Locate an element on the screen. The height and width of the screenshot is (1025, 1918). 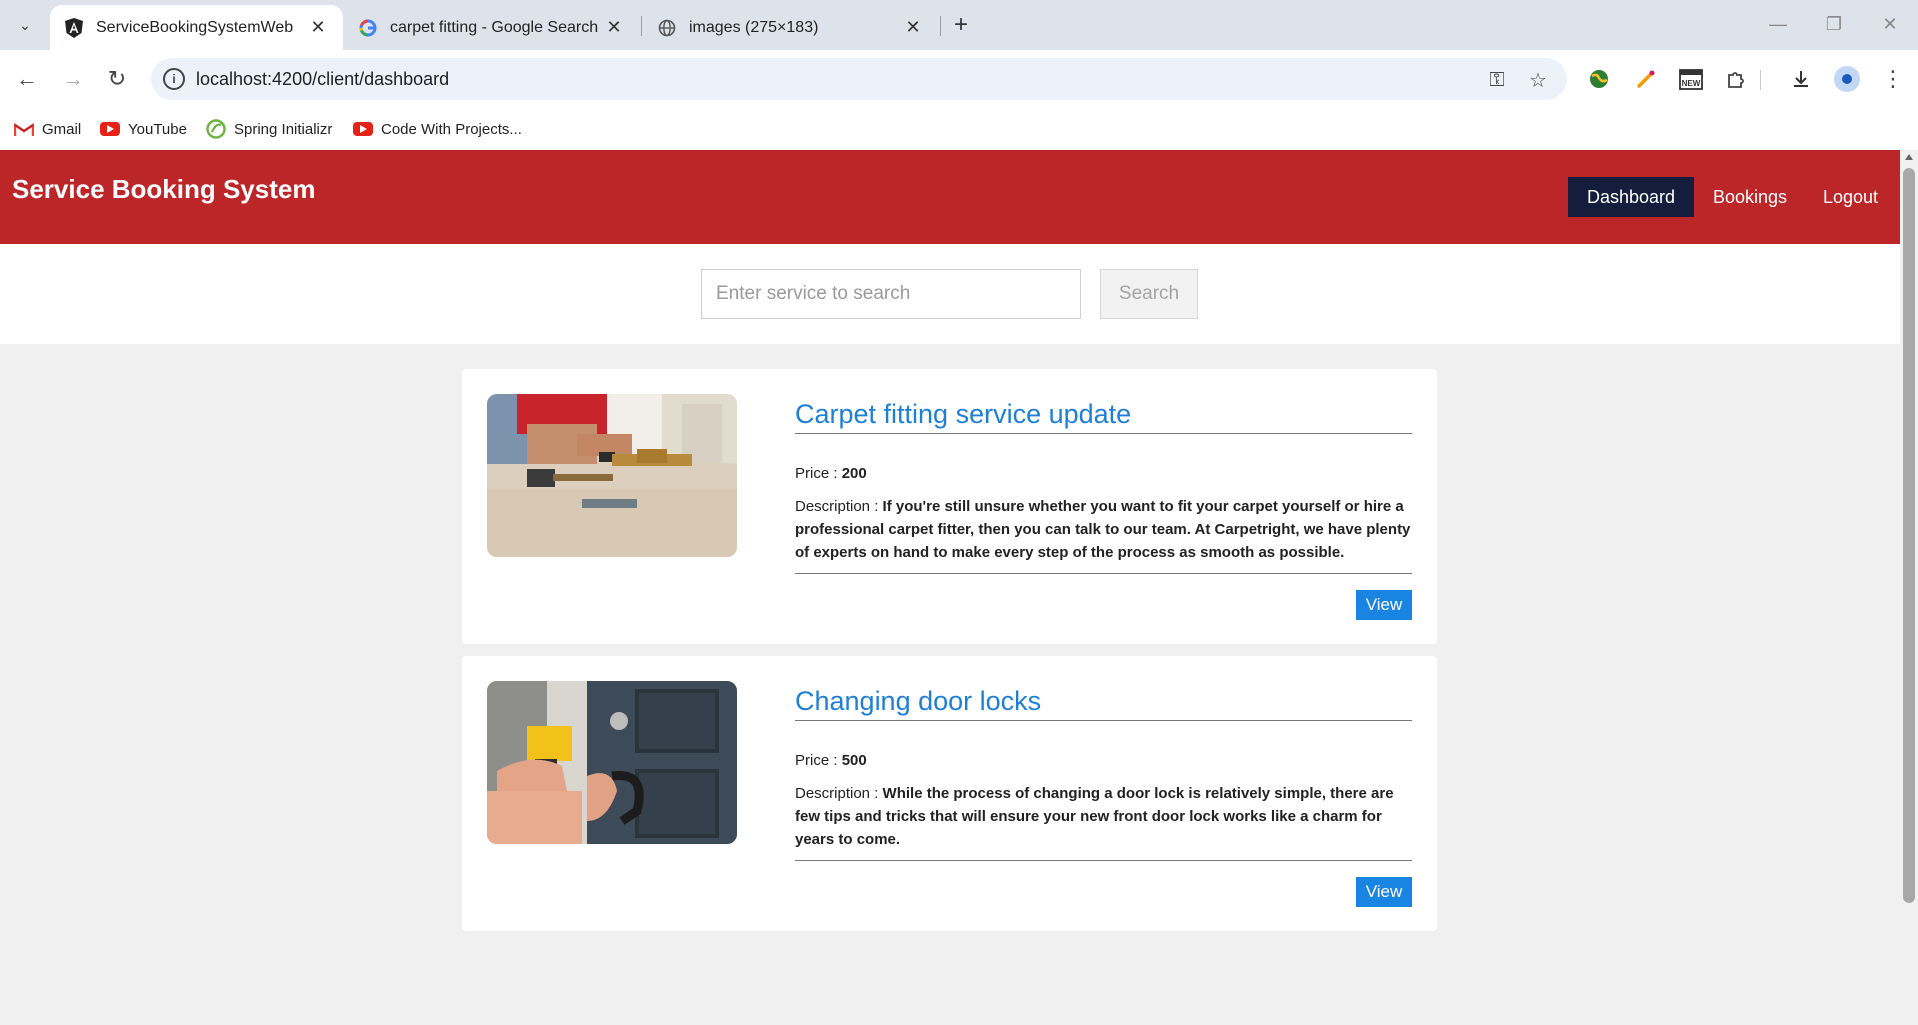
page-scrollbar is located at coordinates (1909, 587).